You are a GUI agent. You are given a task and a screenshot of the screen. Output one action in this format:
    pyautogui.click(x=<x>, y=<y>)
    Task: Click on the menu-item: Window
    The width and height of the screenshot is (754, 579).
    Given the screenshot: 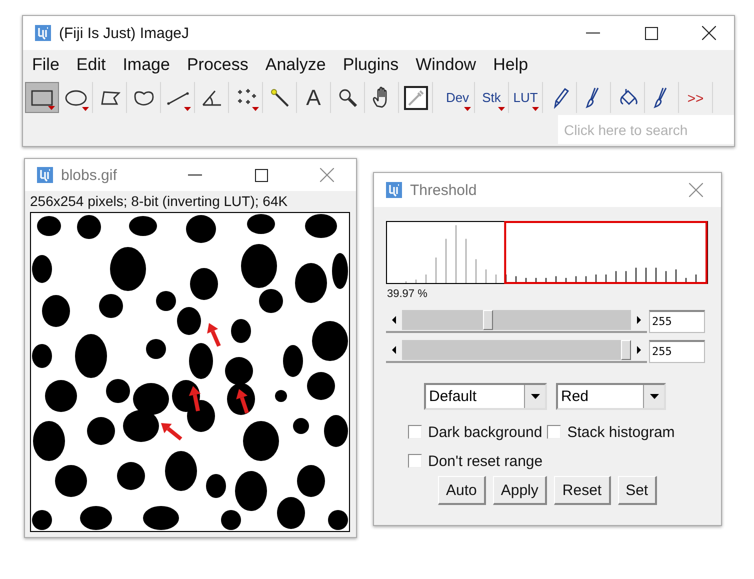 What is the action you would take?
    pyautogui.click(x=446, y=65)
    